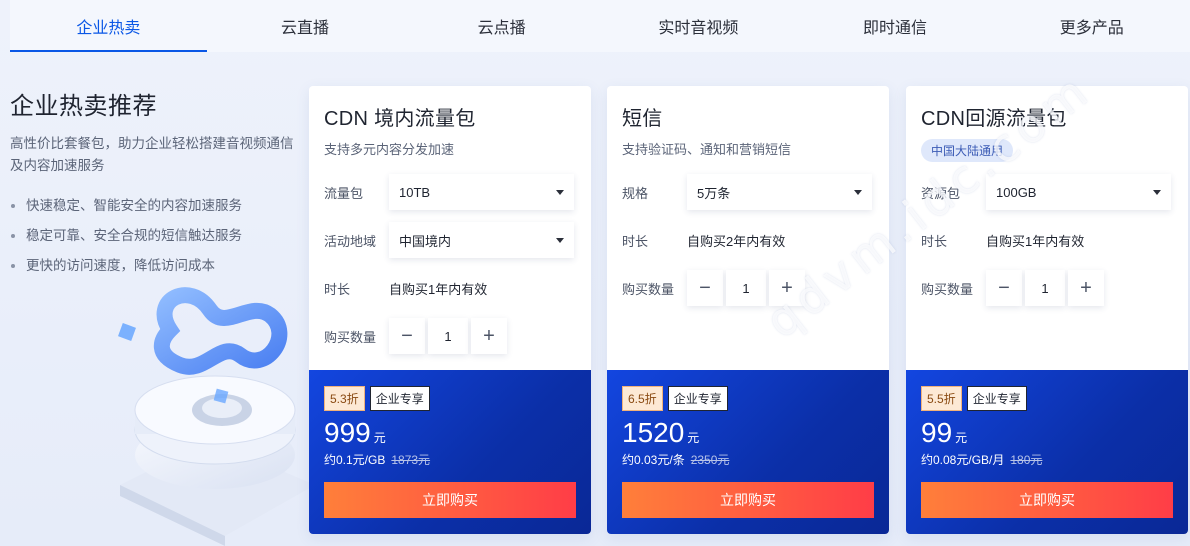 This screenshot has width=1190, height=546. Describe the element at coordinates (748, 452) in the screenshot. I see `price-panel: 6.5折 企业专享 1520 元 约0.03元/条 2350元 立即购买` at that location.